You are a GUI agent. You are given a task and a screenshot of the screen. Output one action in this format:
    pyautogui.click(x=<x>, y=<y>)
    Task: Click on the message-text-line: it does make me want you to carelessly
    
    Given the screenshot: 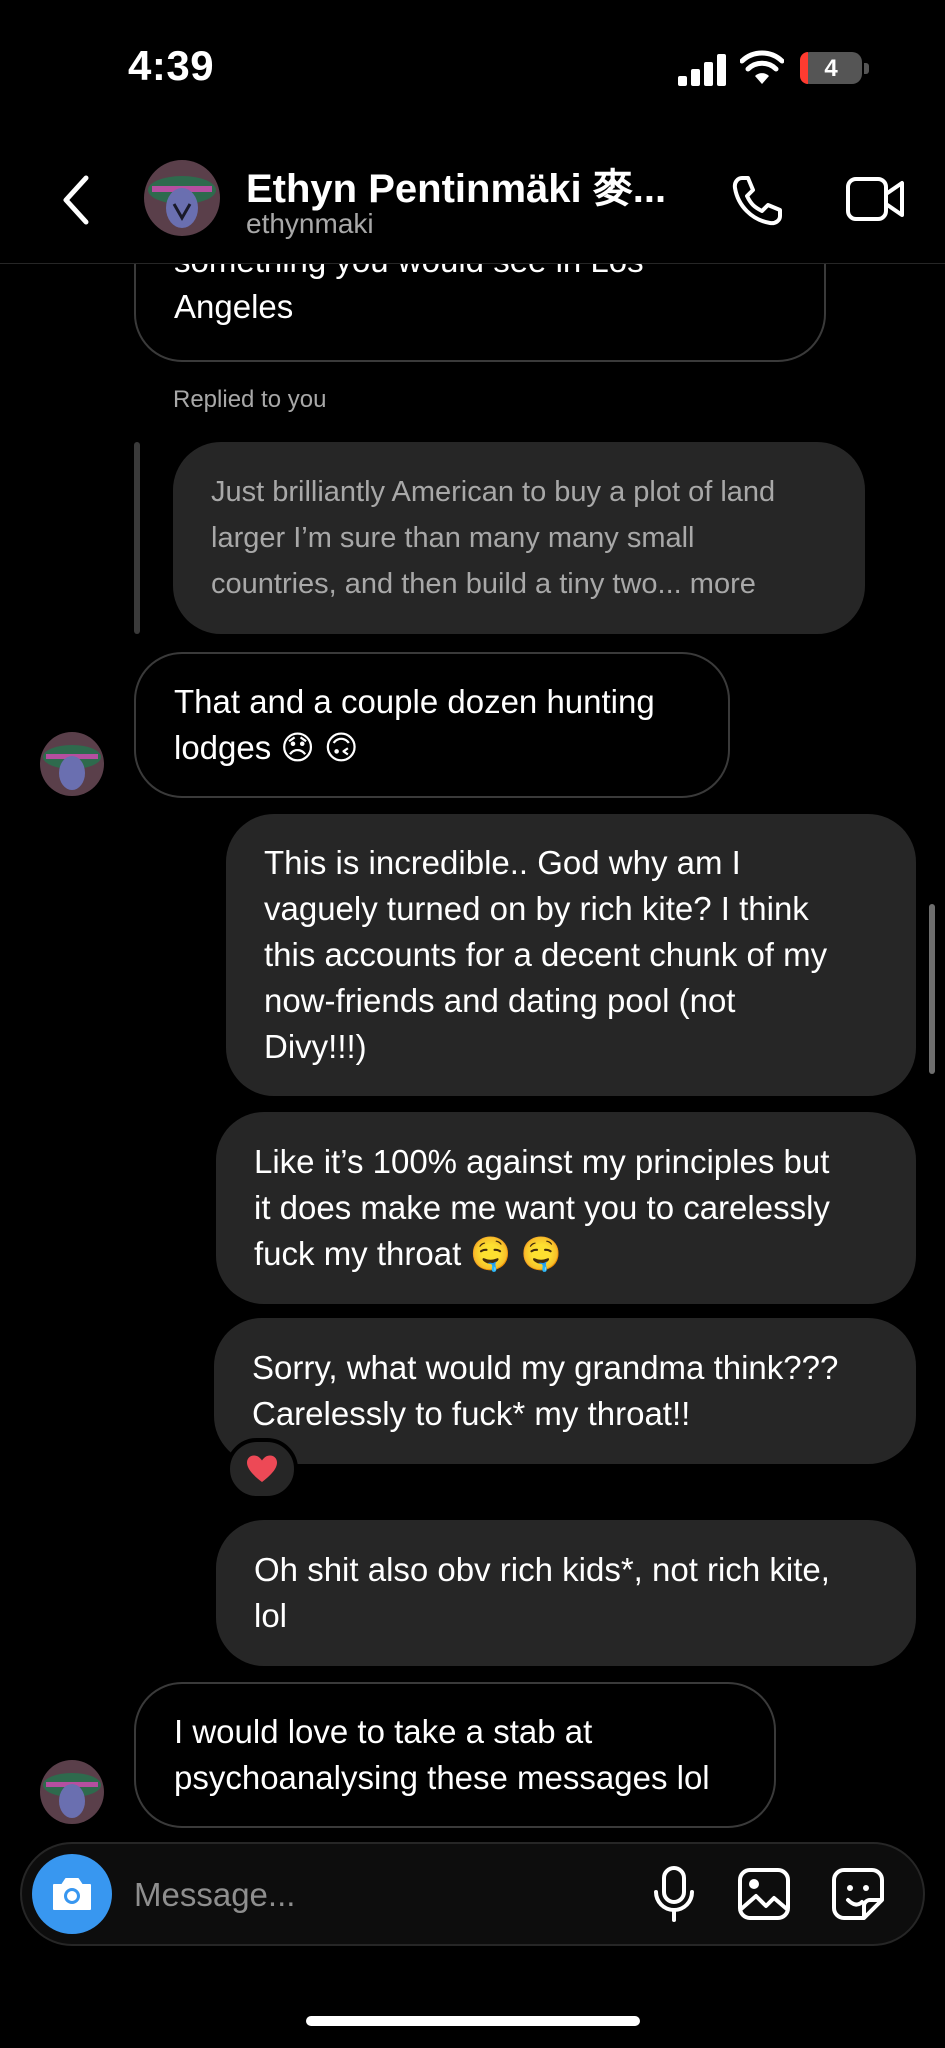 What is the action you would take?
    pyautogui.click(x=542, y=1207)
    